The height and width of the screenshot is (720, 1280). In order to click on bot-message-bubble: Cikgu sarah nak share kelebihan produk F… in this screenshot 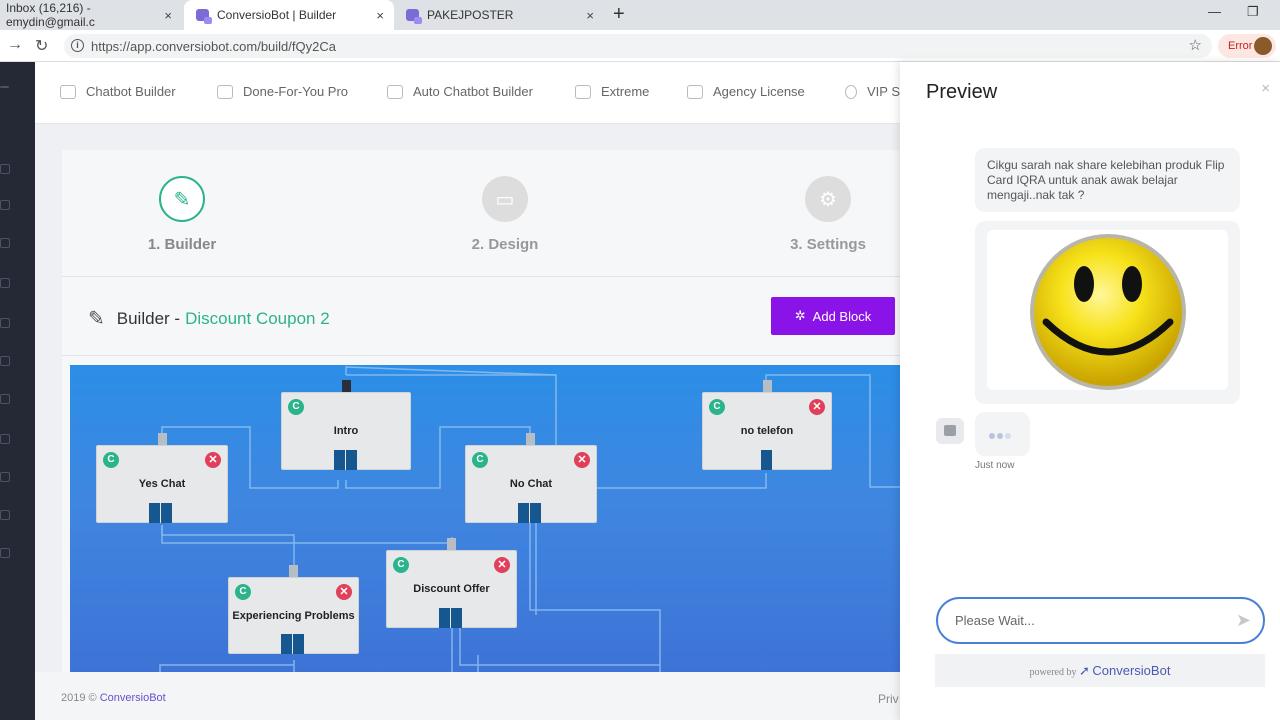, I will do `click(1107, 180)`.